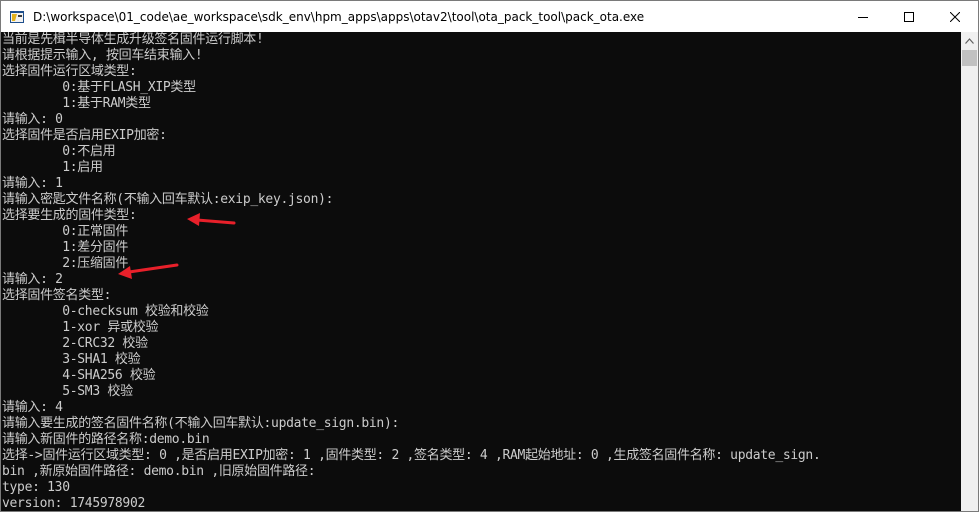 This screenshot has width=979, height=512. I want to click on chevron-up-icon, so click(969, 40).